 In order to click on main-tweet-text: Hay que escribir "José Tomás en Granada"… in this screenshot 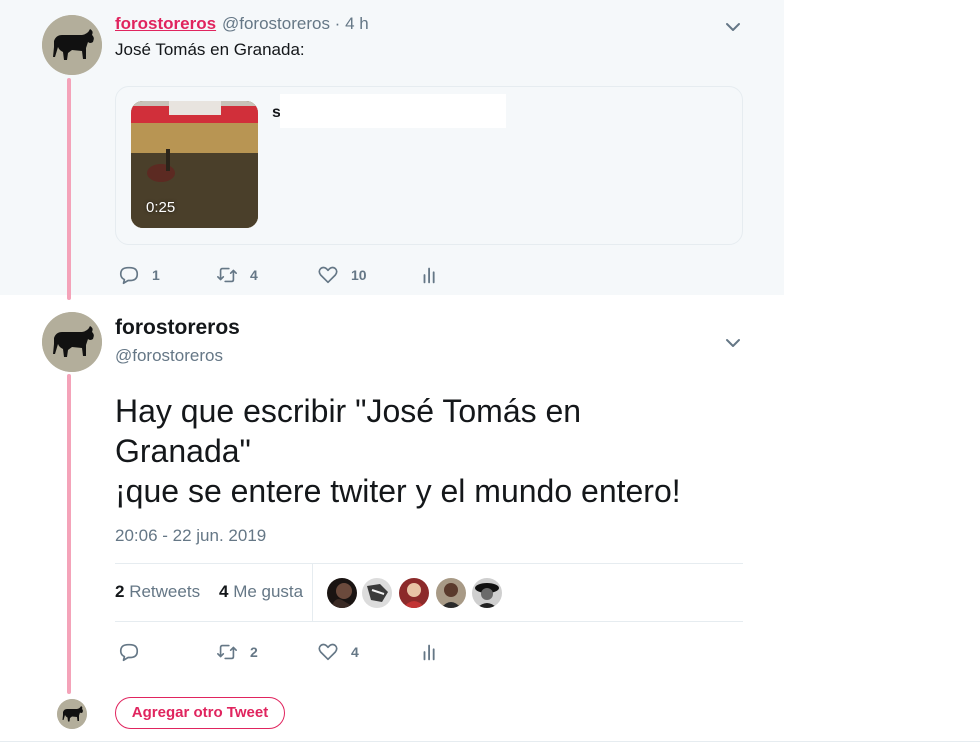, I will do `click(435, 451)`.